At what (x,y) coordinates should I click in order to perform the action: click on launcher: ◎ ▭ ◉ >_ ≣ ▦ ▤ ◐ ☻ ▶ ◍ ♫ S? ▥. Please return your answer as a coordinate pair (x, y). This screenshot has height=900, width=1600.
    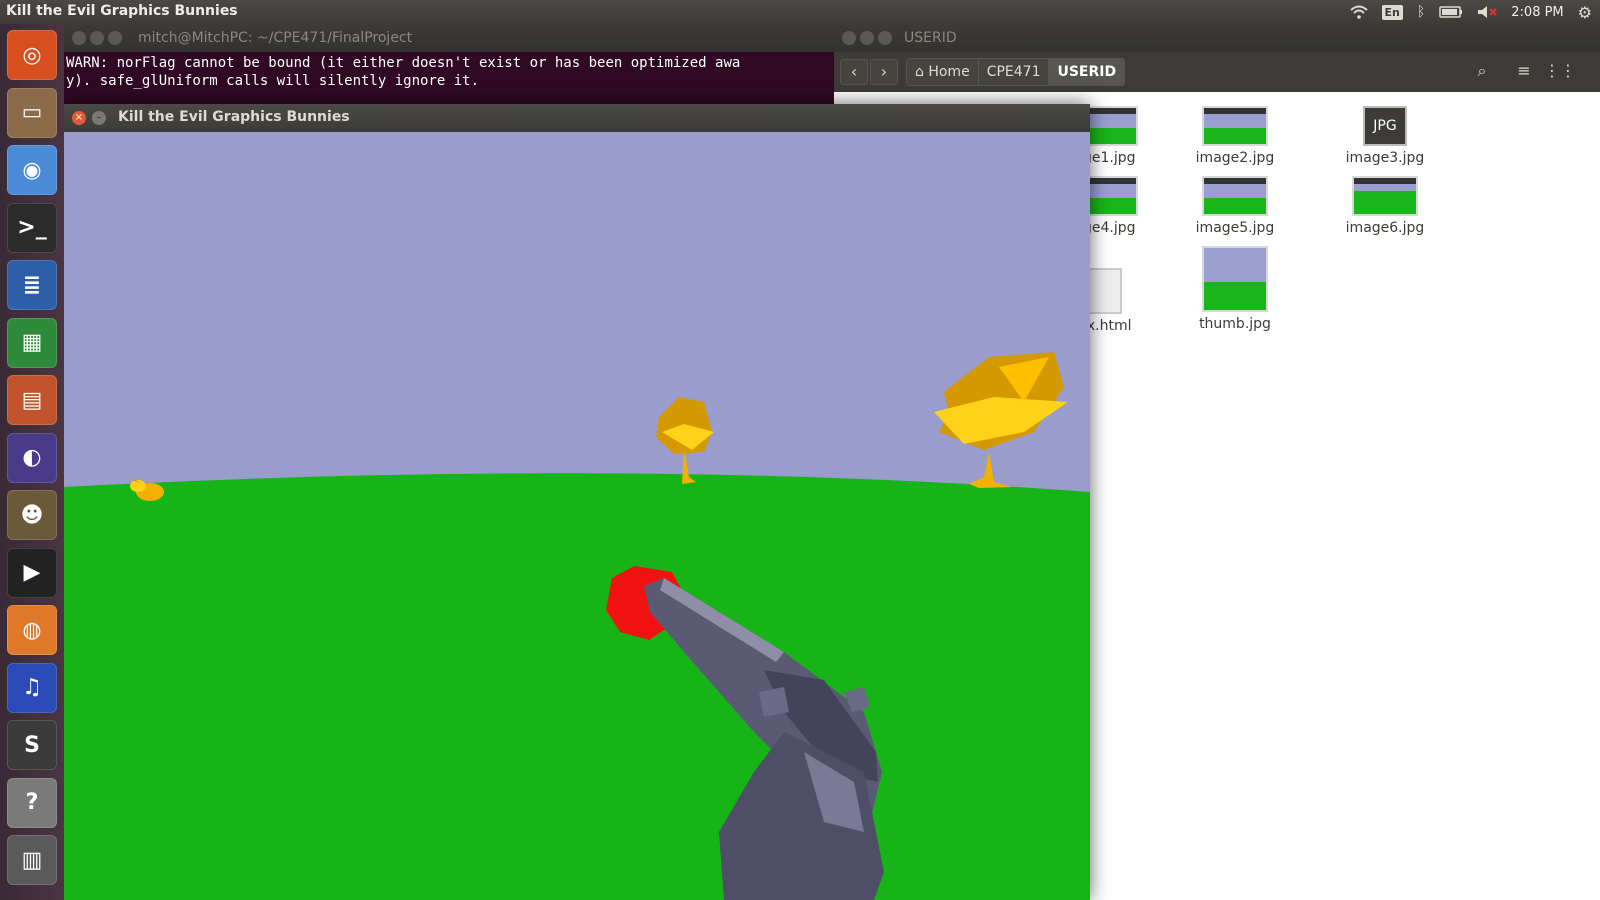
    Looking at the image, I should click on (32, 462).